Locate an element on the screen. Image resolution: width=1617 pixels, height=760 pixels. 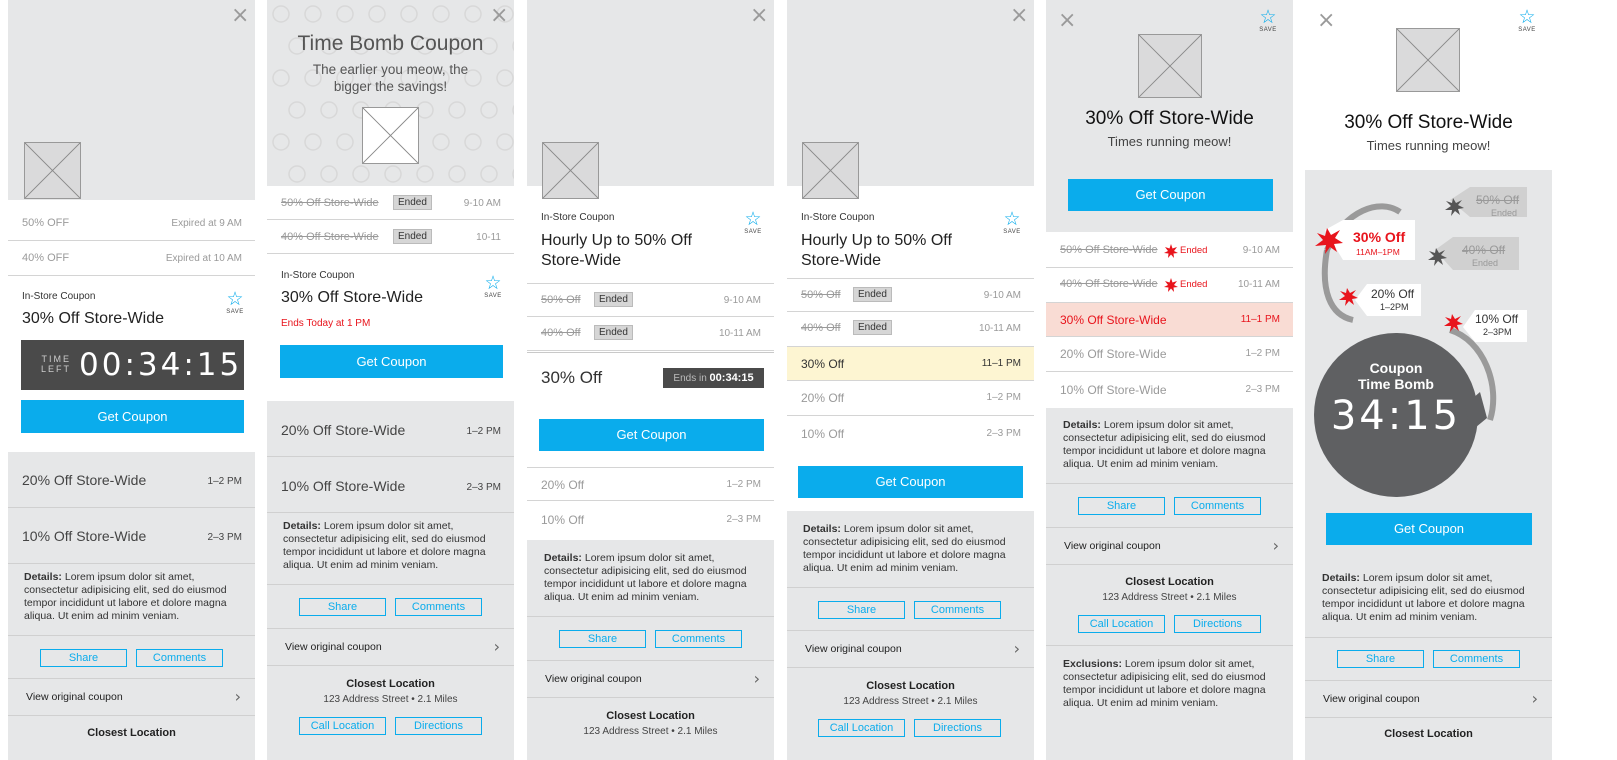
upcoming-row-label: 10% Off Store-Wide is located at coordinates (1113, 390).